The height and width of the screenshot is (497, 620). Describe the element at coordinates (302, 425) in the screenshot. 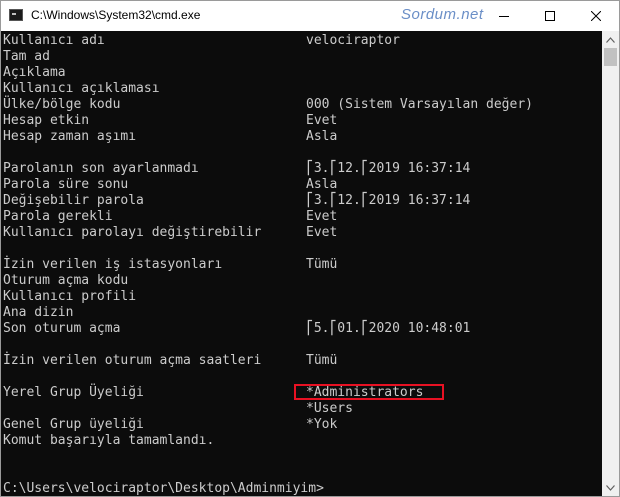

I see `console-line: Genel Grup üyeliği *Yok` at that location.